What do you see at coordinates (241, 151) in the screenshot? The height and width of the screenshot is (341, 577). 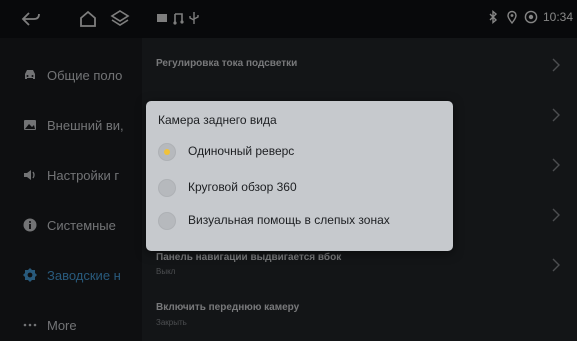 I see `option-label: Одиночный реверс` at bounding box center [241, 151].